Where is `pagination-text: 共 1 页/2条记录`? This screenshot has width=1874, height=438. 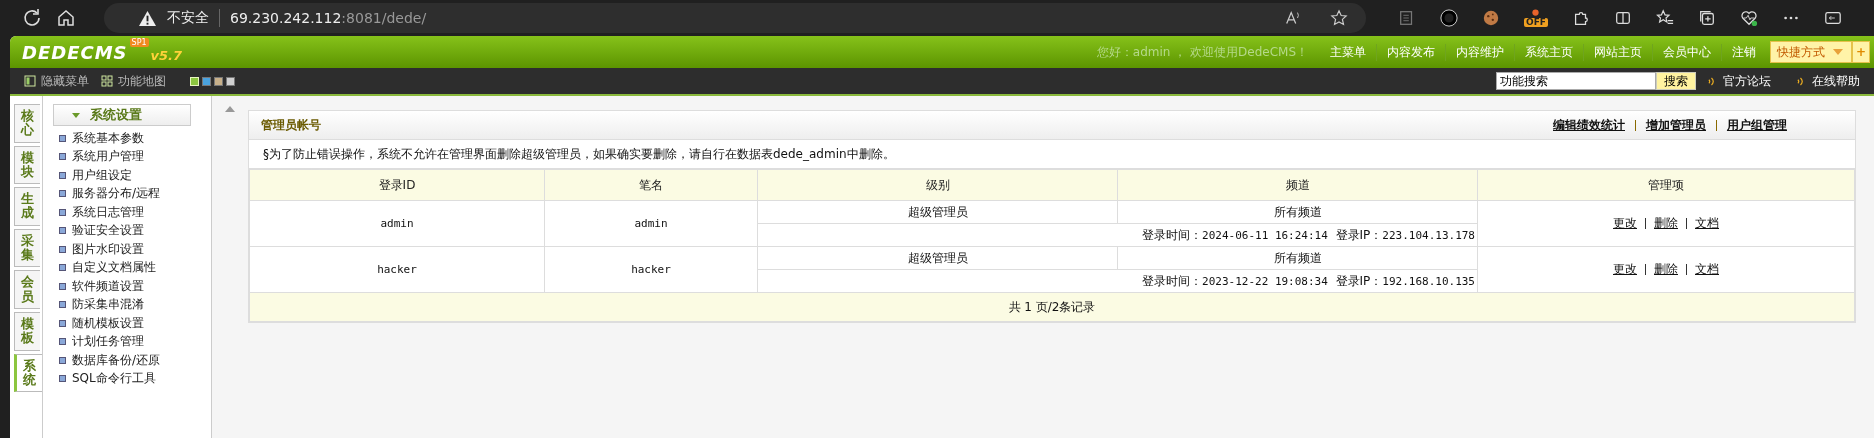
pagination-text: 共 1 页/2条记录 is located at coordinates (1052, 307).